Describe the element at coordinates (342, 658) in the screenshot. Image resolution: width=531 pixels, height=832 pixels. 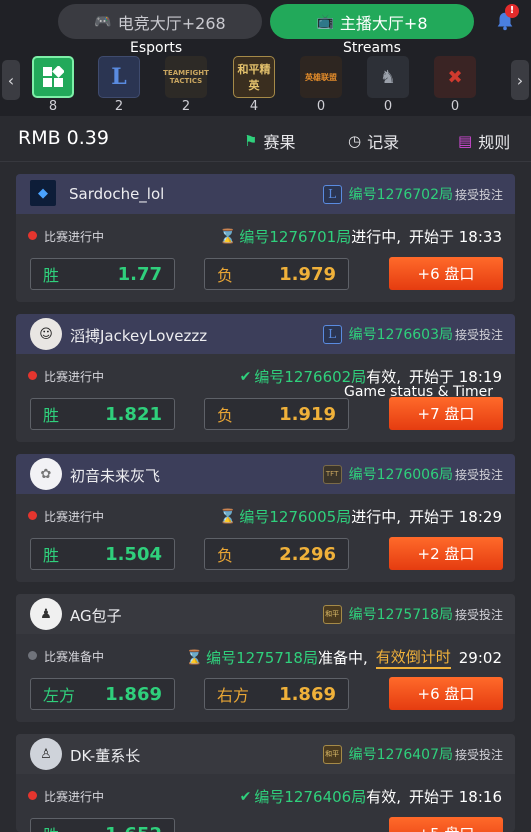
I see `round-state: 准备中,` at that location.